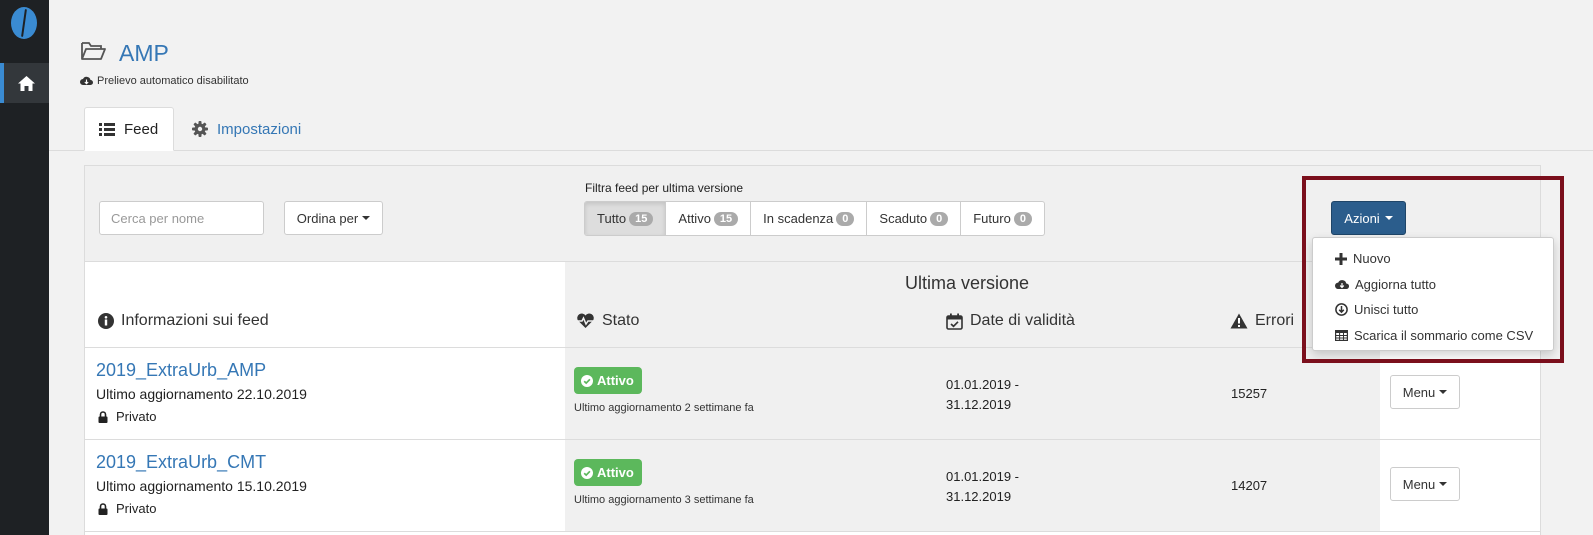 This screenshot has width=1593, height=535. What do you see at coordinates (24, 267) in the screenshot?
I see `sidebar` at bounding box center [24, 267].